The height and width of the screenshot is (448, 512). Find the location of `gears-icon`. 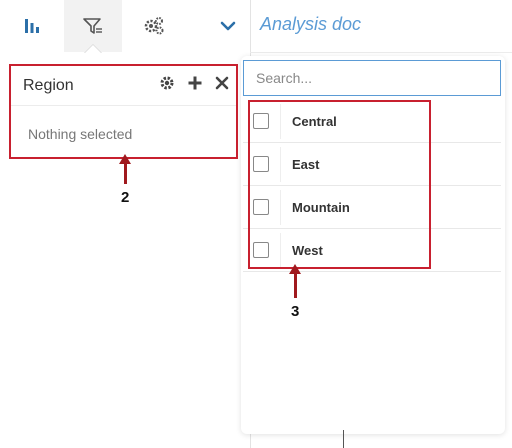

gears-icon is located at coordinates (154, 26).